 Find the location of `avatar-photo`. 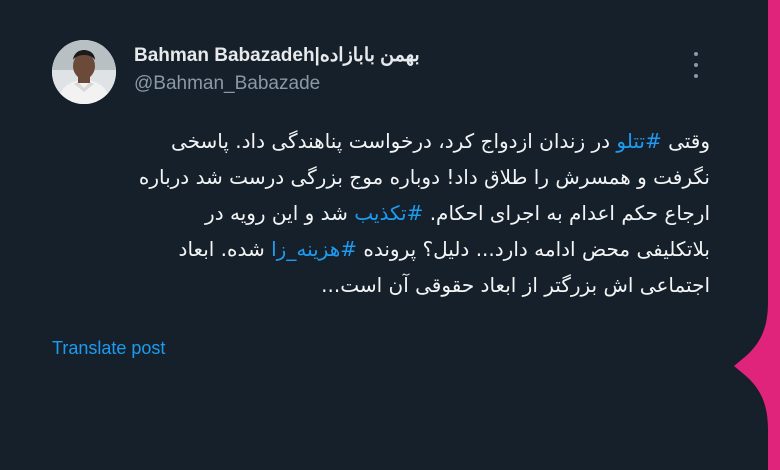

avatar-photo is located at coordinates (84, 72).